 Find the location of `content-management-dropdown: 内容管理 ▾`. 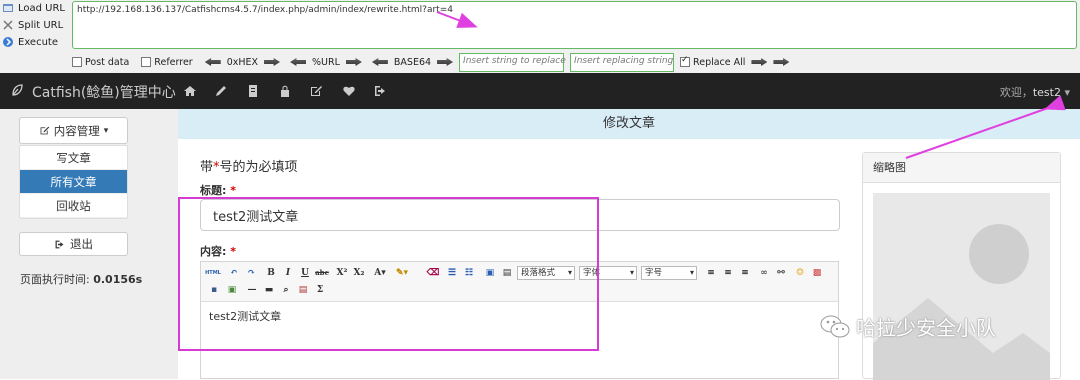

content-management-dropdown: 内容管理 ▾ is located at coordinates (73, 130).